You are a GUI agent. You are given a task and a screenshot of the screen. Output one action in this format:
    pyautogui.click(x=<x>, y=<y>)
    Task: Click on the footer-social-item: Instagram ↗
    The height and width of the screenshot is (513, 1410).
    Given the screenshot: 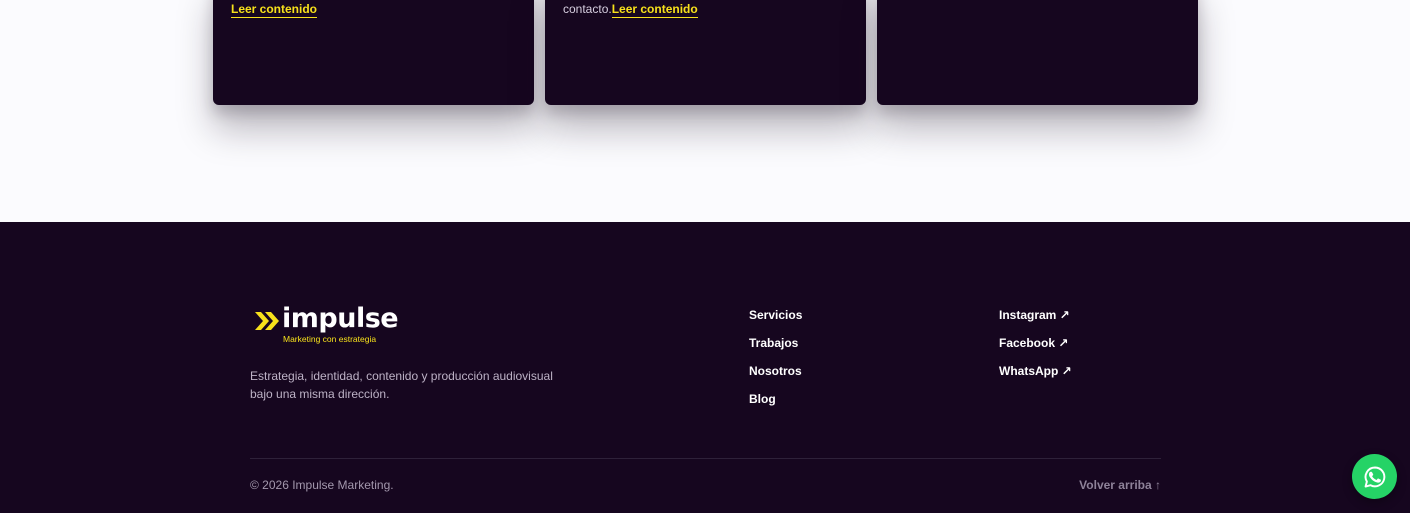 What is the action you would take?
    pyautogui.click(x=1035, y=320)
    